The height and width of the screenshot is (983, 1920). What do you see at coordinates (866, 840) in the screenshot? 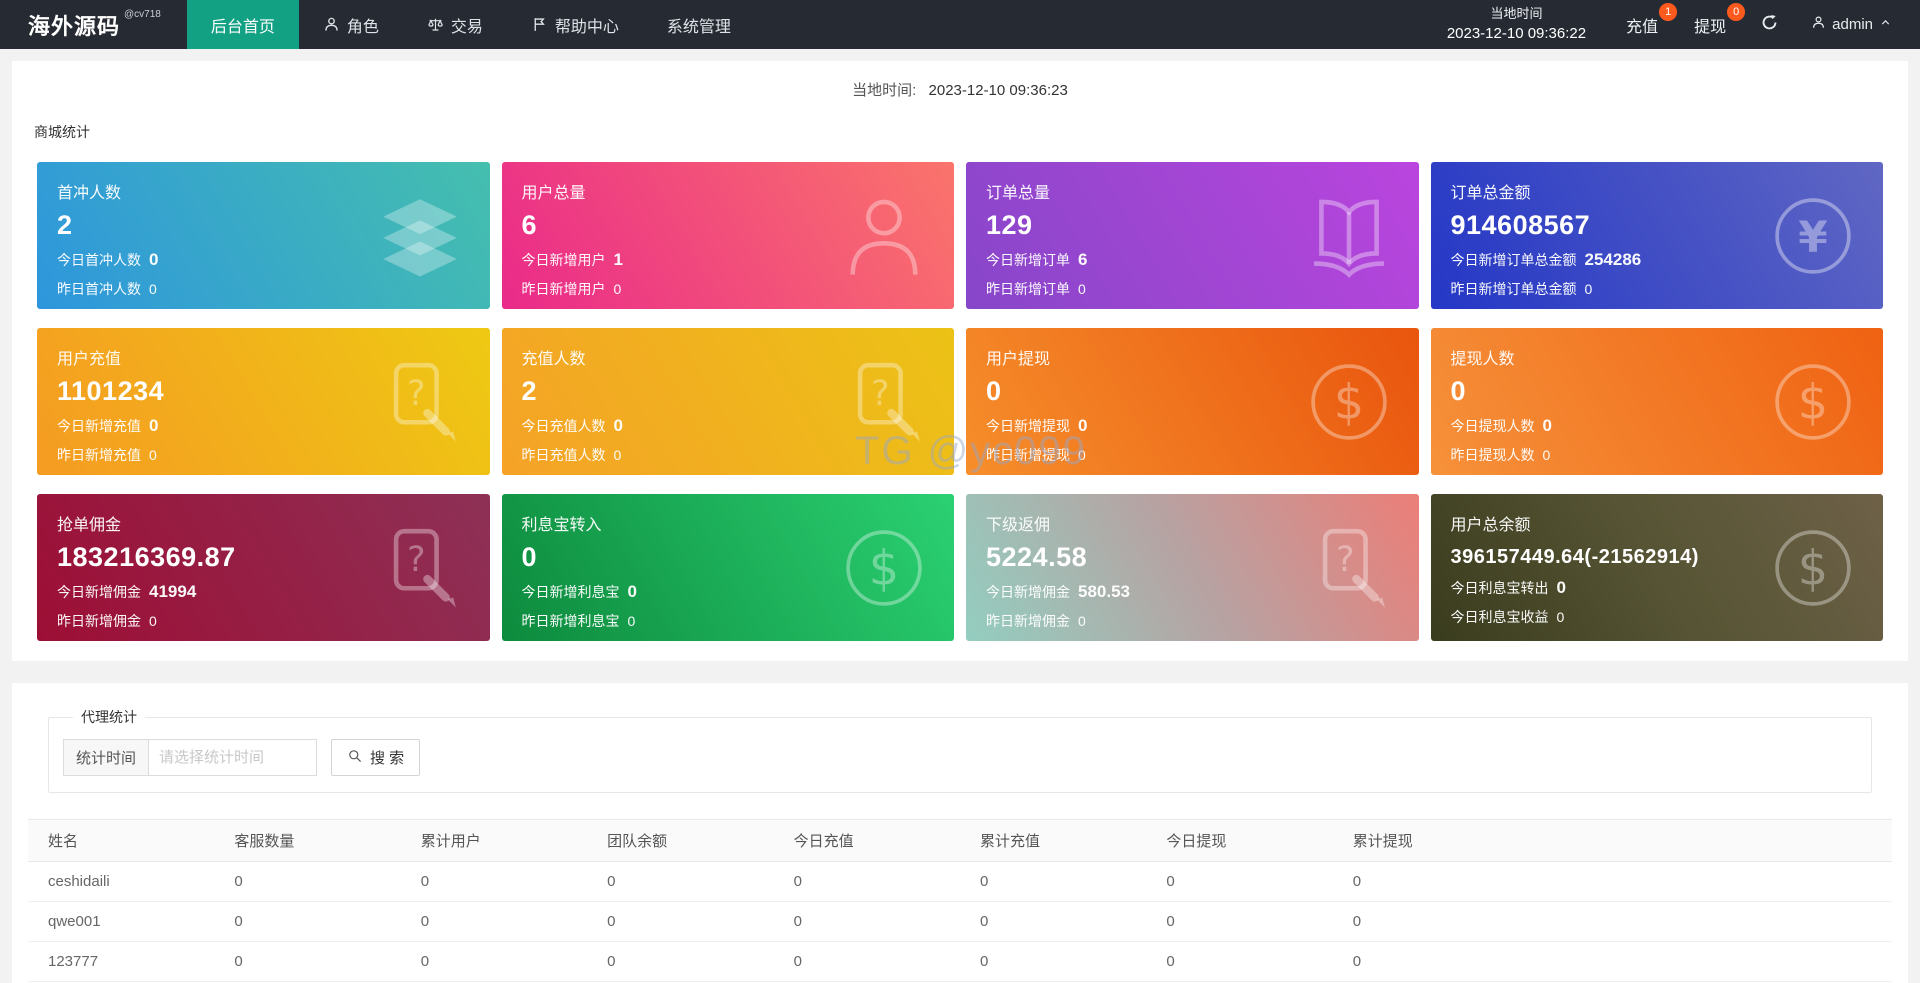
I see `column-header: 今日充值` at bounding box center [866, 840].